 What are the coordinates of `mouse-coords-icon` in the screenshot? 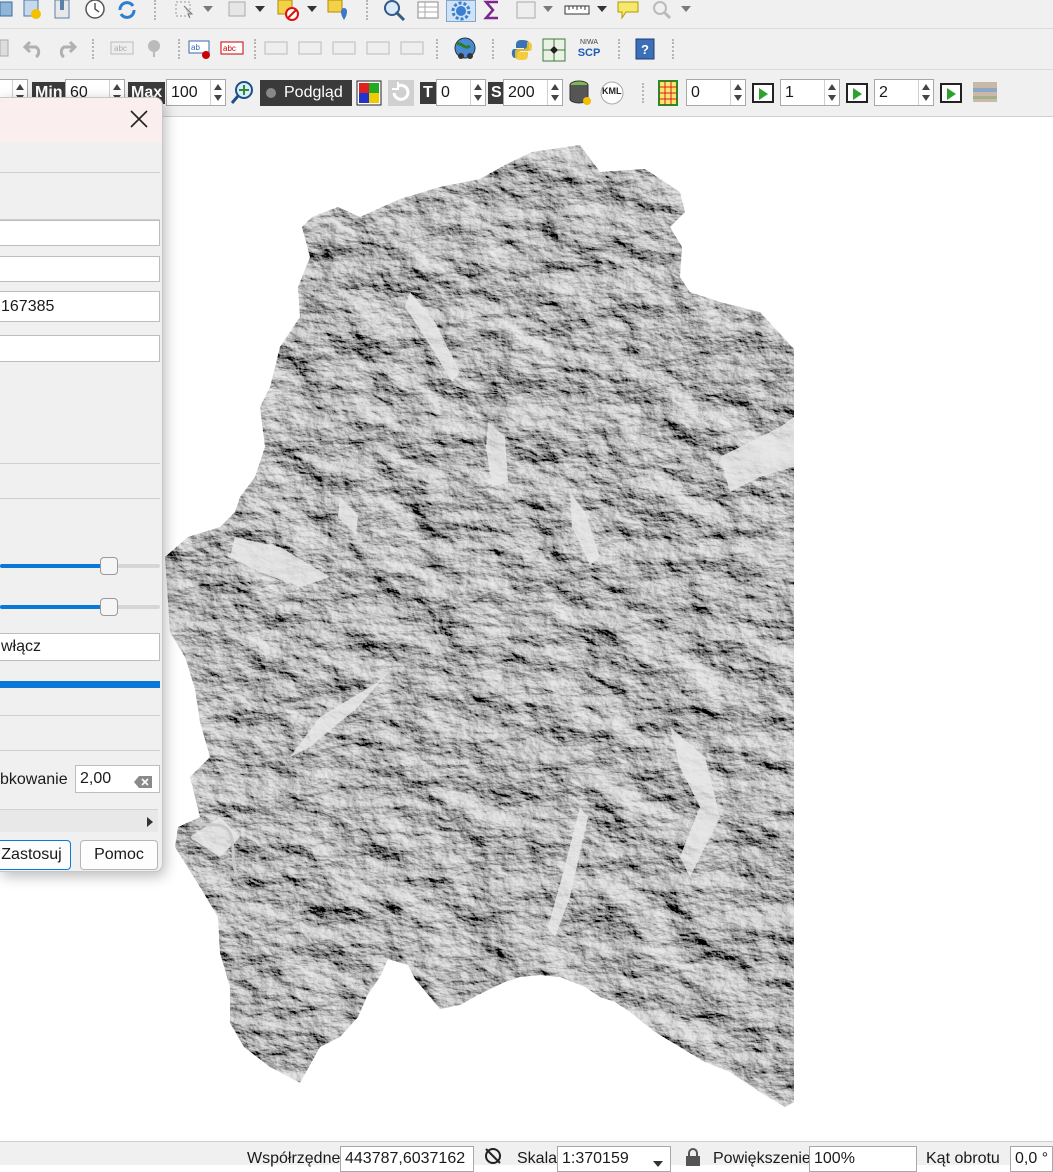 It's located at (493, 1158).